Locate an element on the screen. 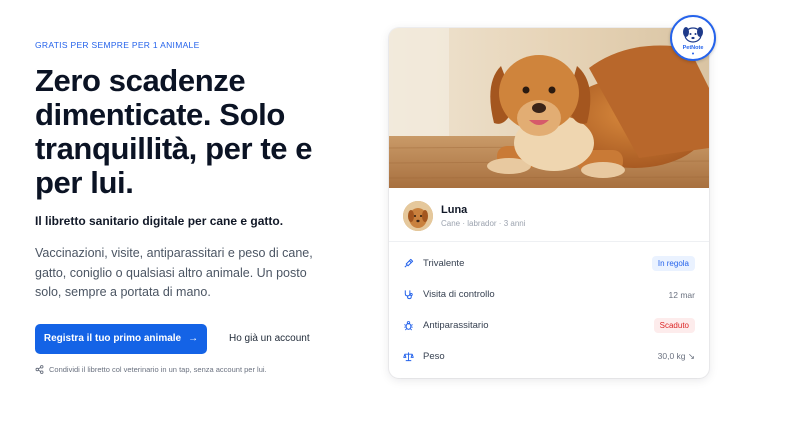  arrow-right-icon: → is located at coordinates (193, 338).